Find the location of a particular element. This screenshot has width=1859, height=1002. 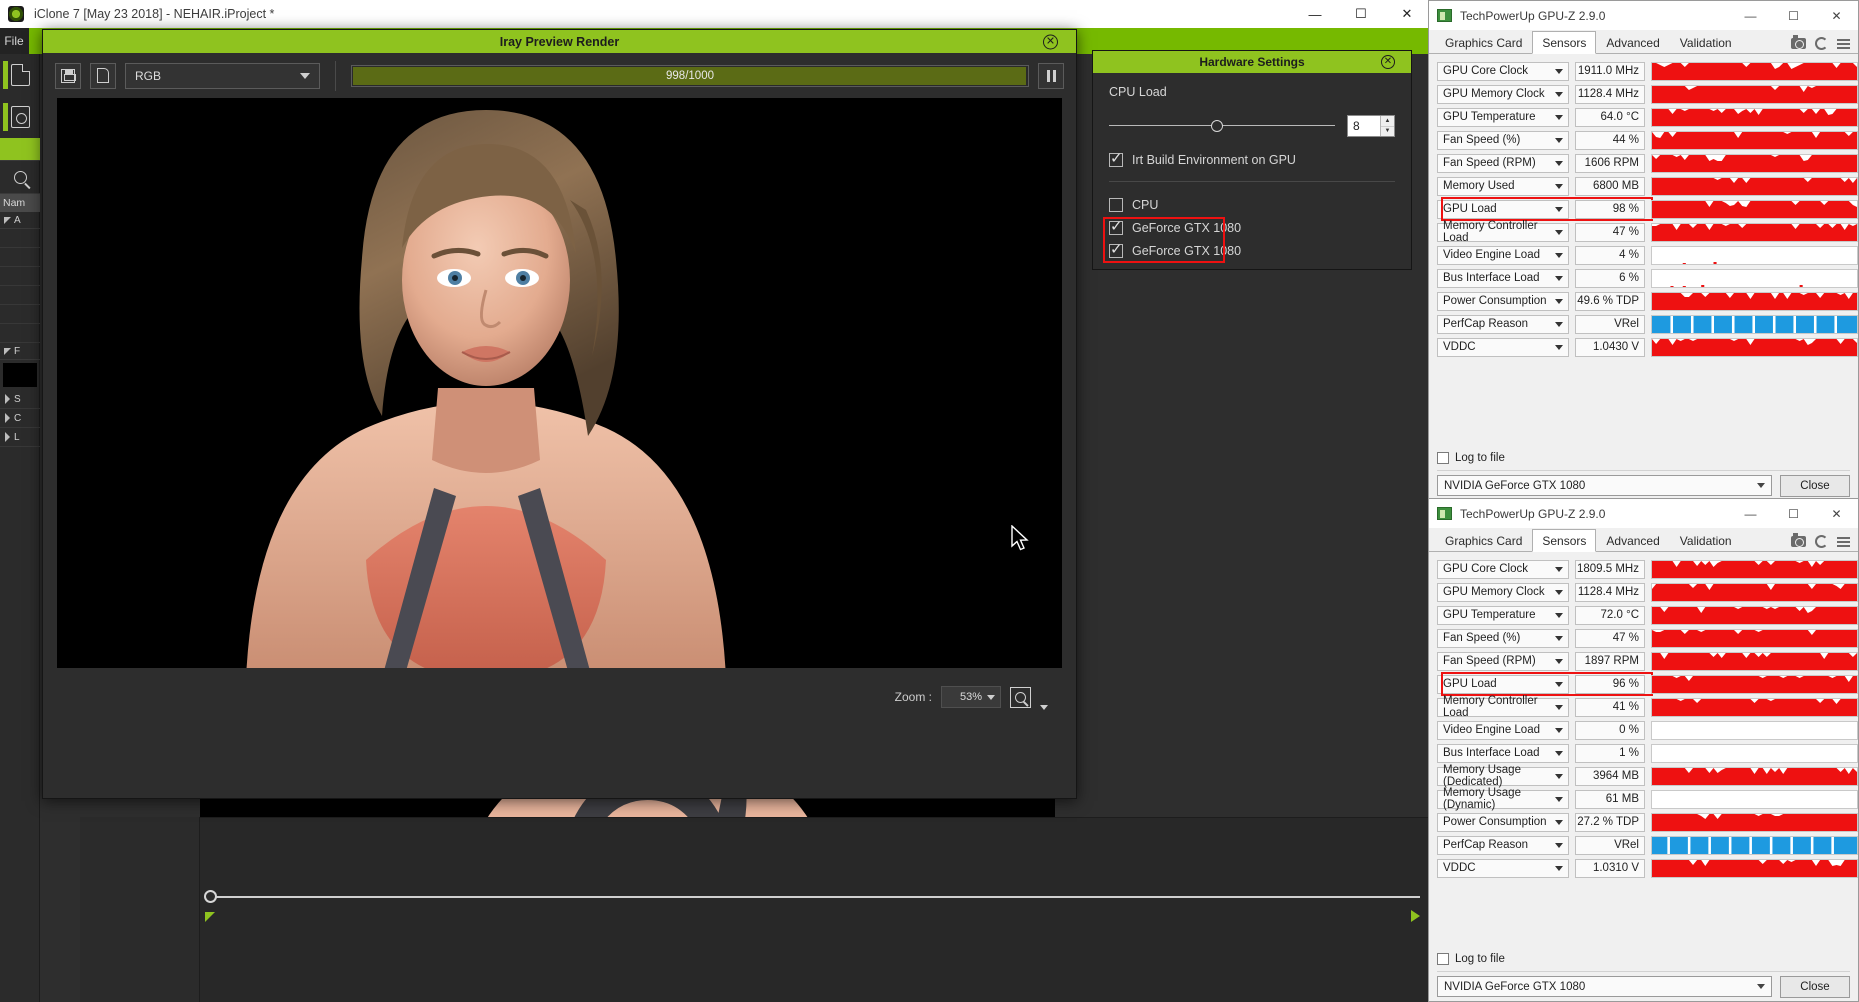

device-checkbox is located at coordinates (1116, 205).